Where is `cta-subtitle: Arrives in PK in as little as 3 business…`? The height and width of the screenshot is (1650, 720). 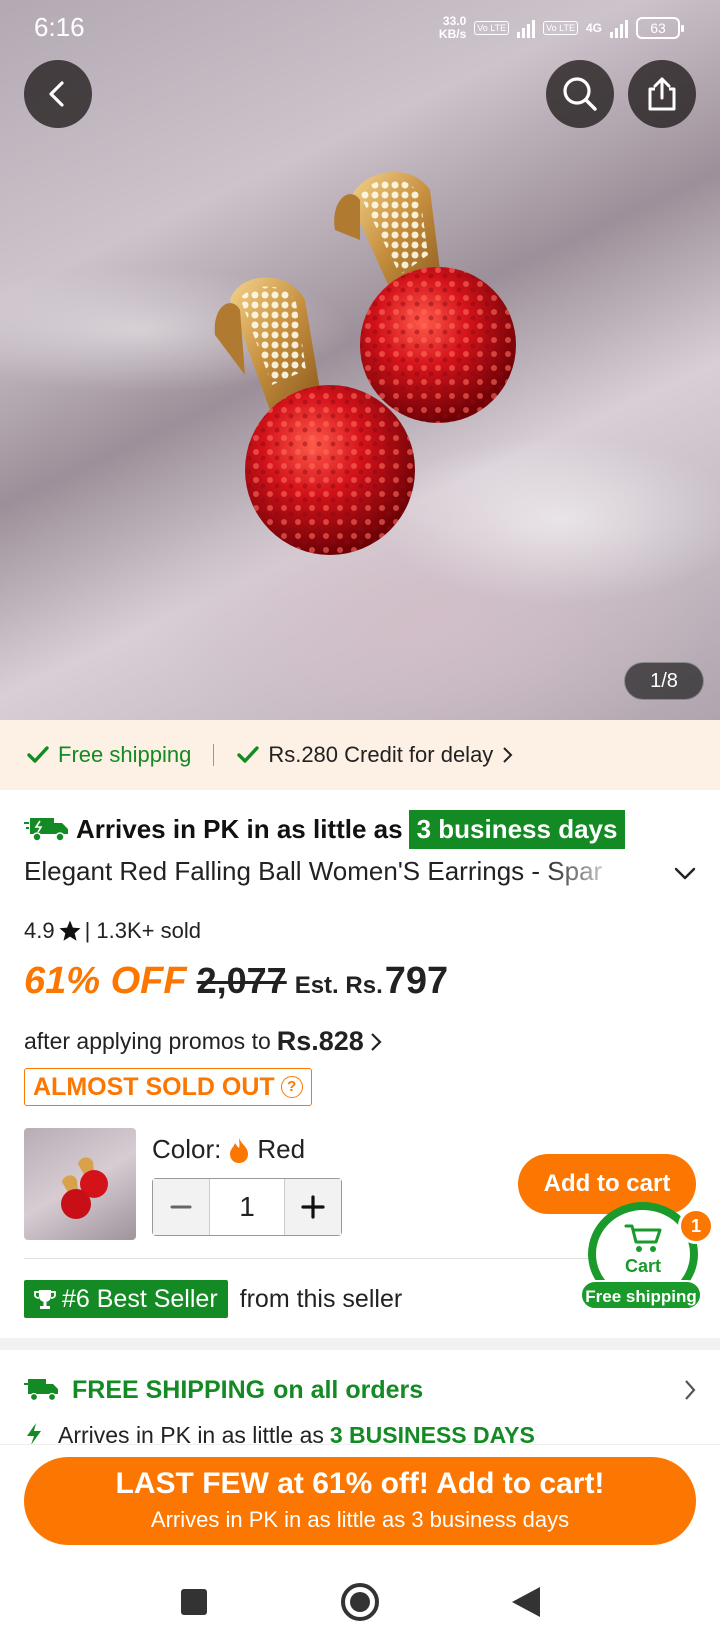 cta-subtitle: Arrives in PK in as little as 3 business… is located at coordinates (360, 1519).